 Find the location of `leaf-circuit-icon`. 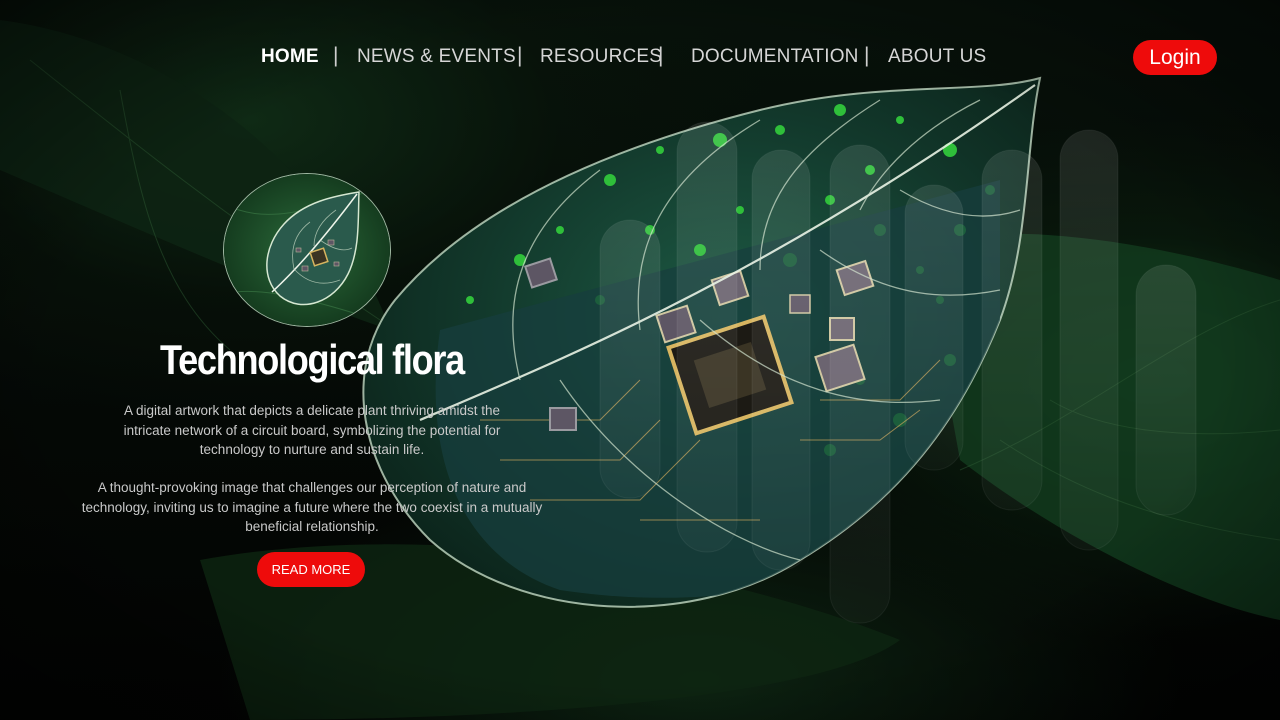

leaf-circuit-icon is located at coordinates (307, 250).